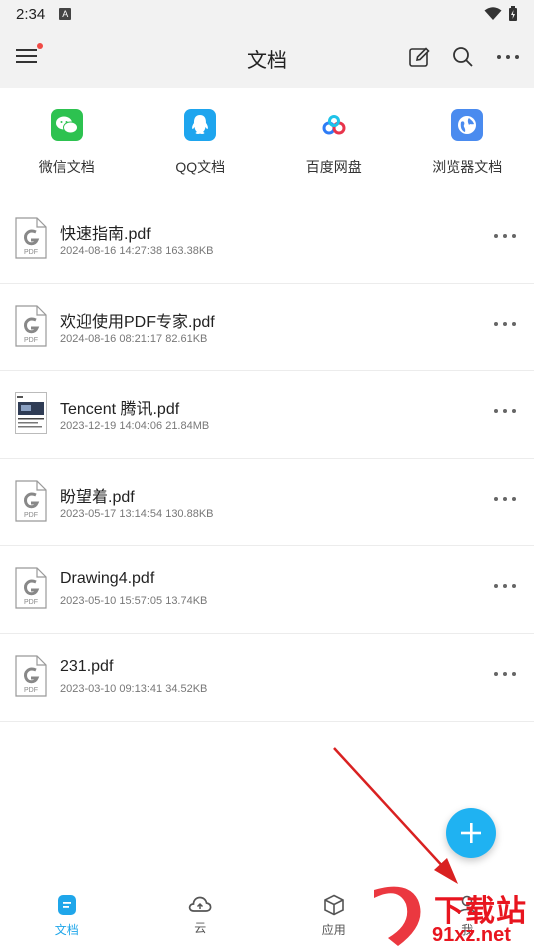 The width and height of the screenshot is (534, 950). I want to click on file-name: 盼望着.pdf, so click(97, 497).